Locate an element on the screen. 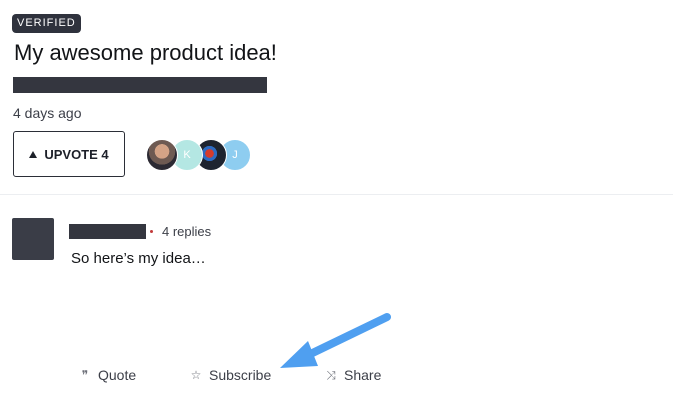 The height and width of the screenshot is (405, 673). quote-icon: ❞ is located at coordinates (85, 375).